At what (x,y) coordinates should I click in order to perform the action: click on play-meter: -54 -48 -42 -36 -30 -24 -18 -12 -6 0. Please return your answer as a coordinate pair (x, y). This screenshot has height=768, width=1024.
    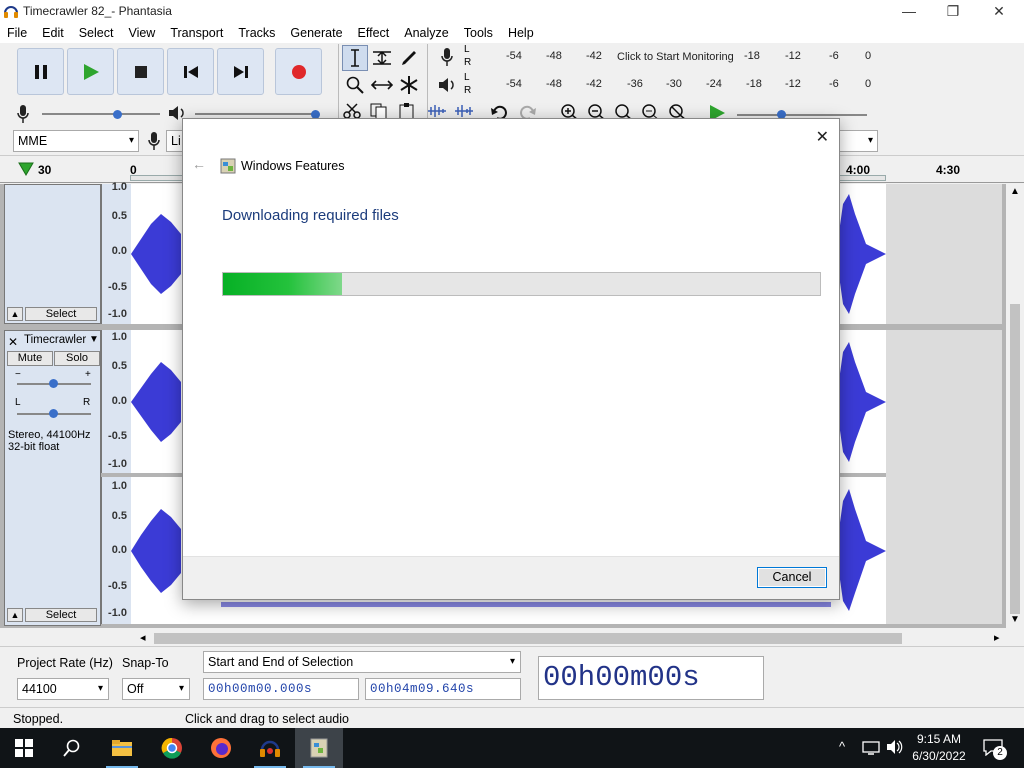
    Looking at the image, I should click on (675, 85).